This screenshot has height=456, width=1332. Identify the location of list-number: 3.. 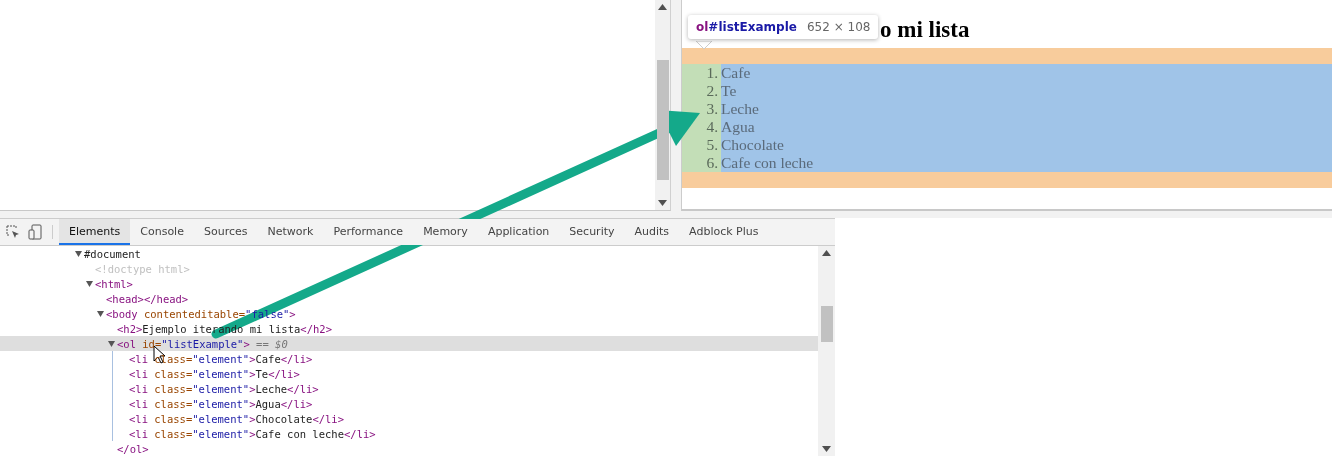
(712, 109).